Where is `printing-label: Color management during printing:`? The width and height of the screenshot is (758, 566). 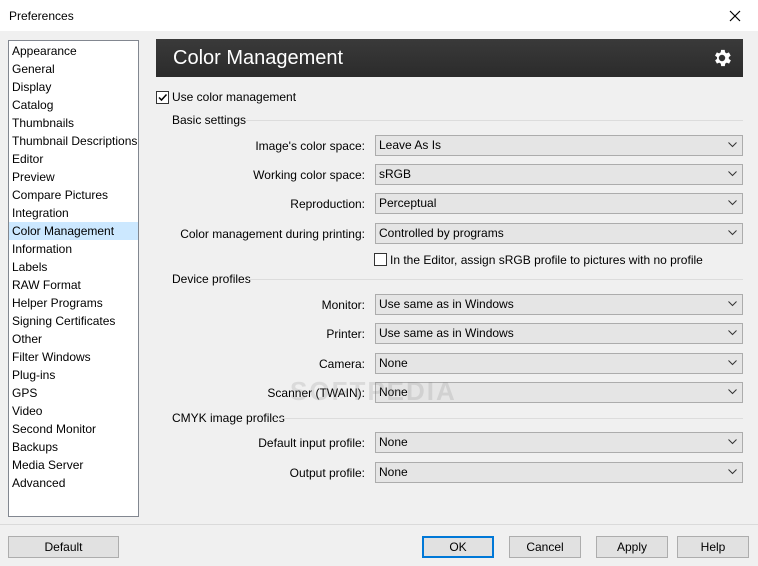 printing-label: Color management during printing: is located at coordinates (272, 234).